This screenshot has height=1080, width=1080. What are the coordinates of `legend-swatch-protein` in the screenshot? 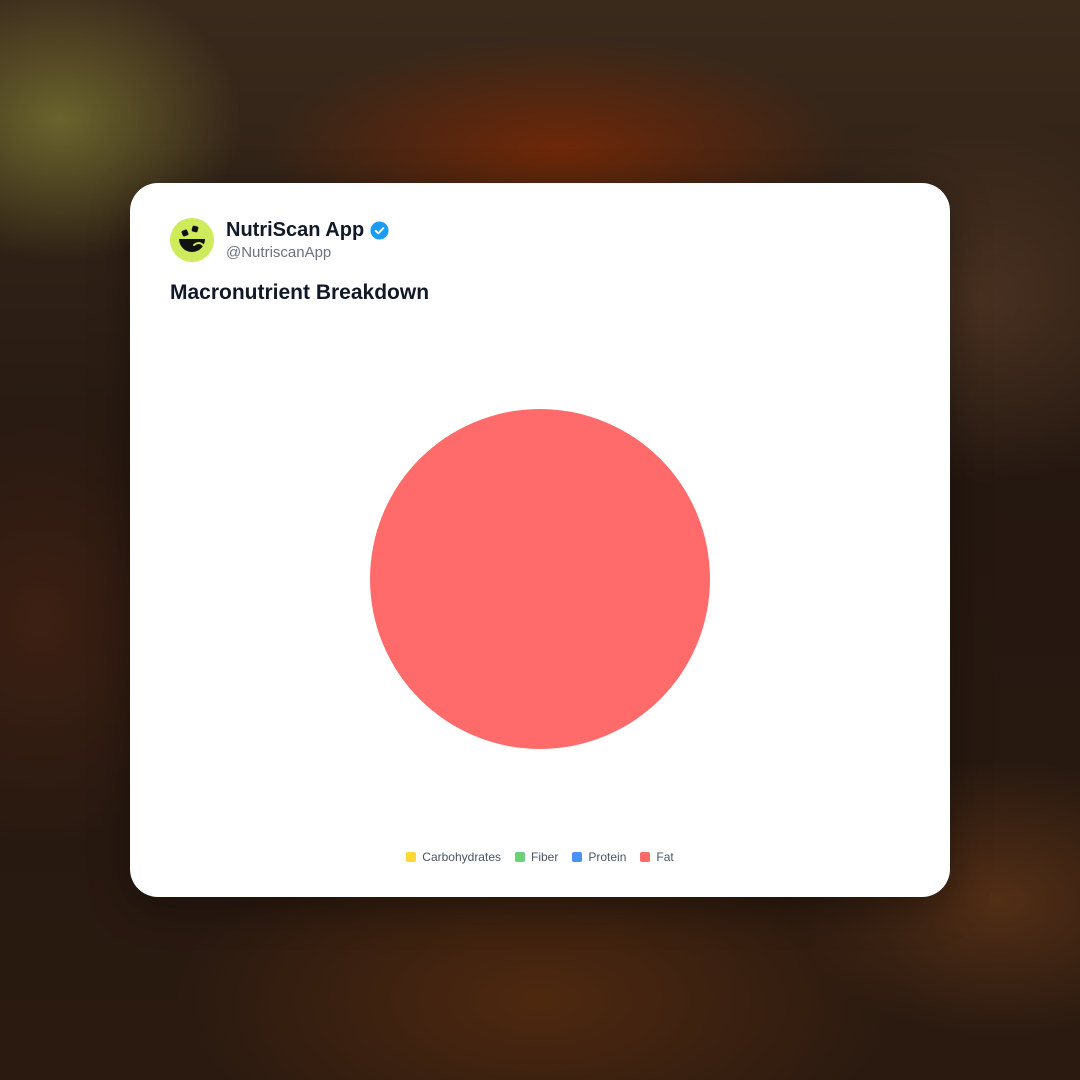 It's located at (577, 857).